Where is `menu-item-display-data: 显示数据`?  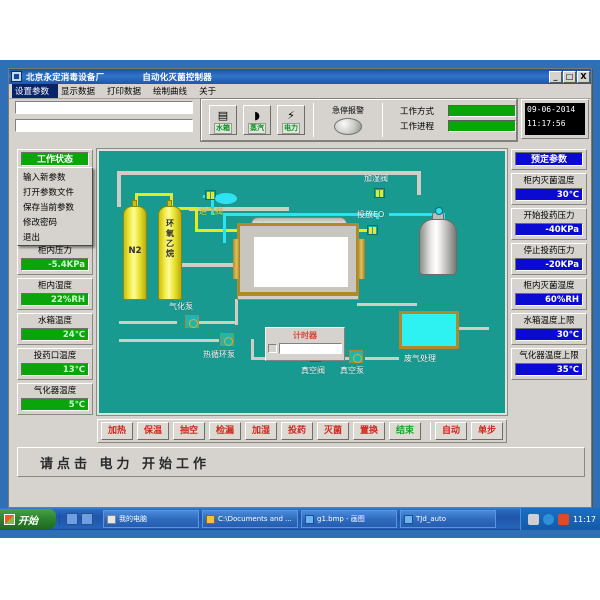
menu-item-display-data: 显示数据 is located at coordinates (81, 91).